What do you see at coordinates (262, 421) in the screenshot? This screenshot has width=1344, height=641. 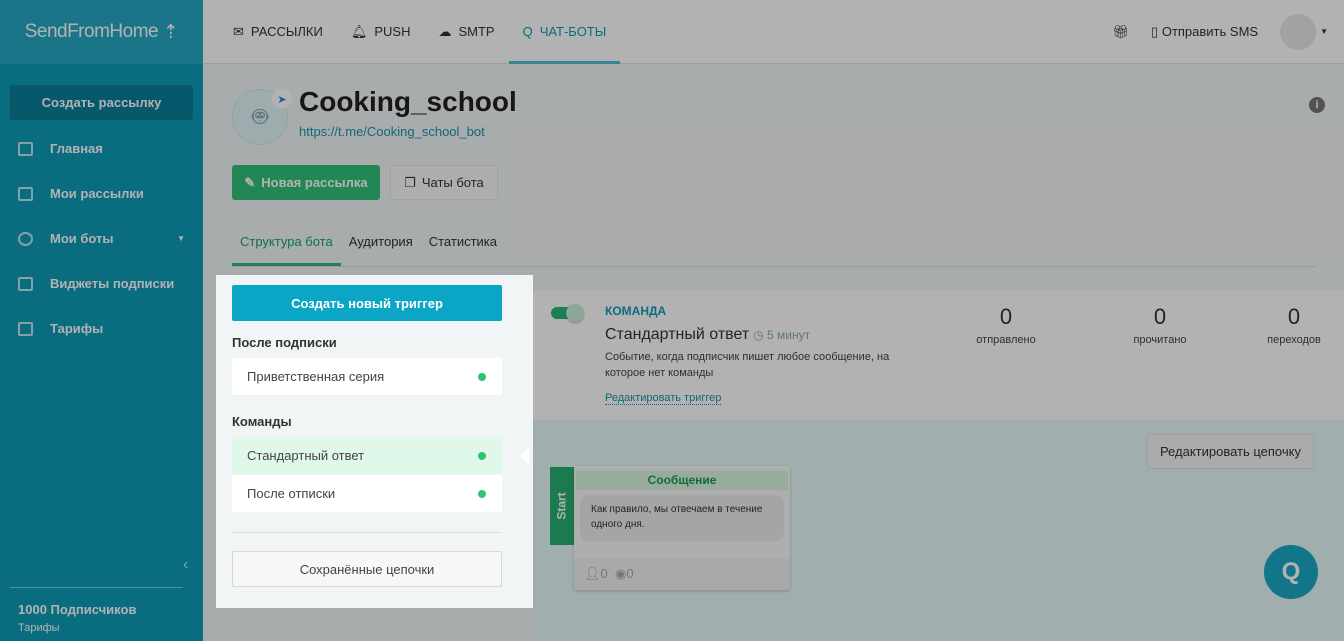 I see `section-commands: Команды` at bounding box center [262, 421].